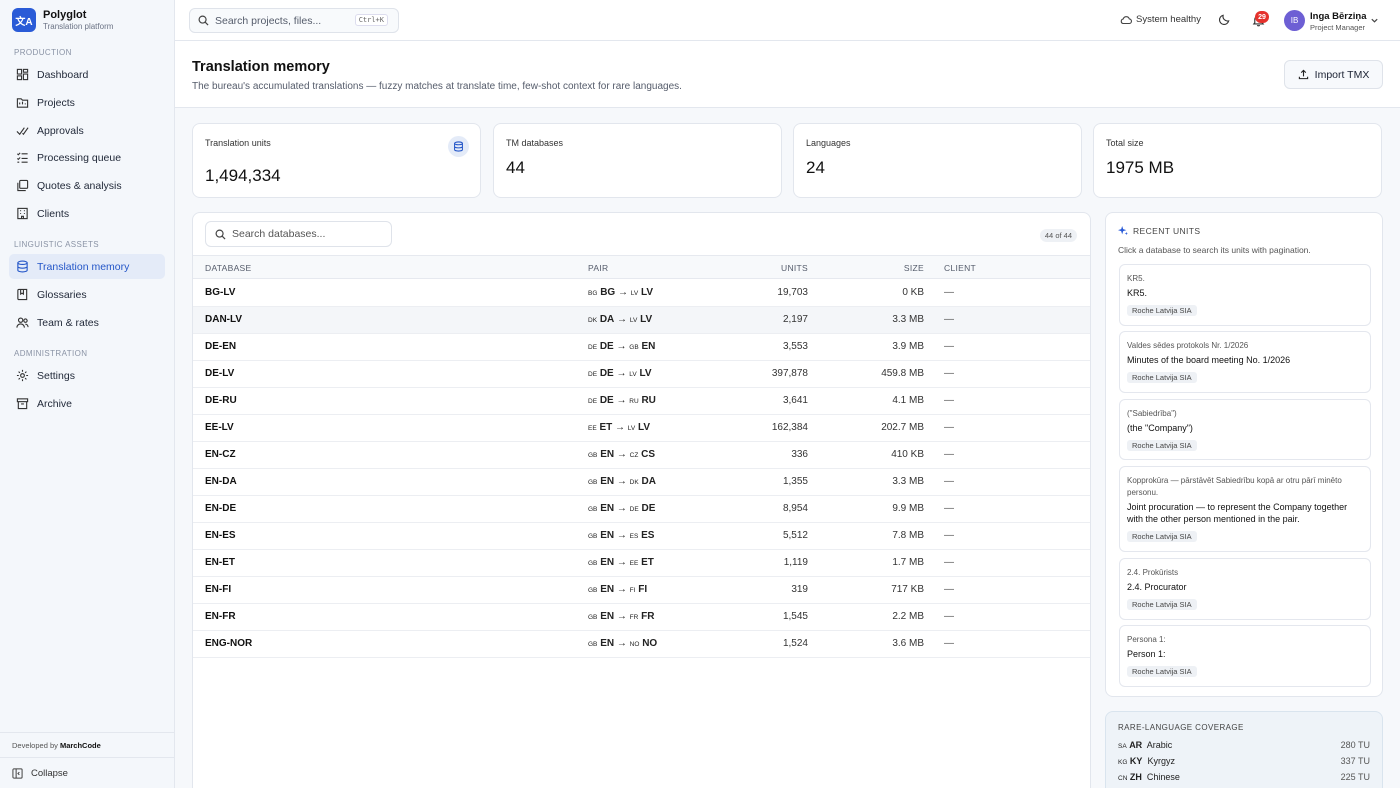 Image resolution: width=1400 pixels, height=788 pixels. Describe the element at coordinates (1135, 777) in the screenshot. I see `language-code: ZH` at that location.